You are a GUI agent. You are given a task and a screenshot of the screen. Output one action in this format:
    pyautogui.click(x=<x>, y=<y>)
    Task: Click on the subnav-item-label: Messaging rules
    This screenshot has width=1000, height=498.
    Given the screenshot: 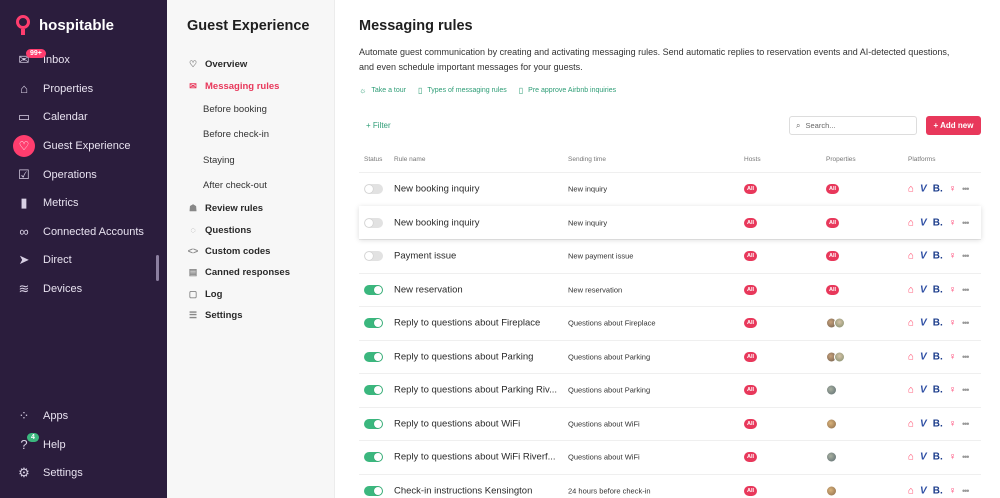 What is the action you would take?
    pyautogui.click(x=242, y=86)
    